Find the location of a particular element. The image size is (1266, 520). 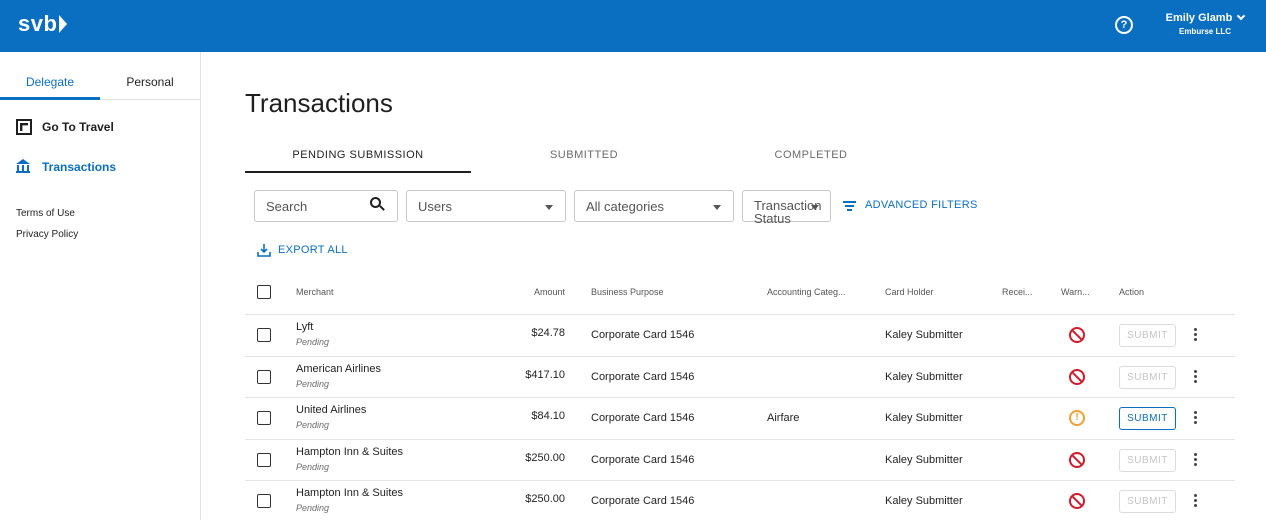

amount: $24.78 is located at coordinates (548, 333).